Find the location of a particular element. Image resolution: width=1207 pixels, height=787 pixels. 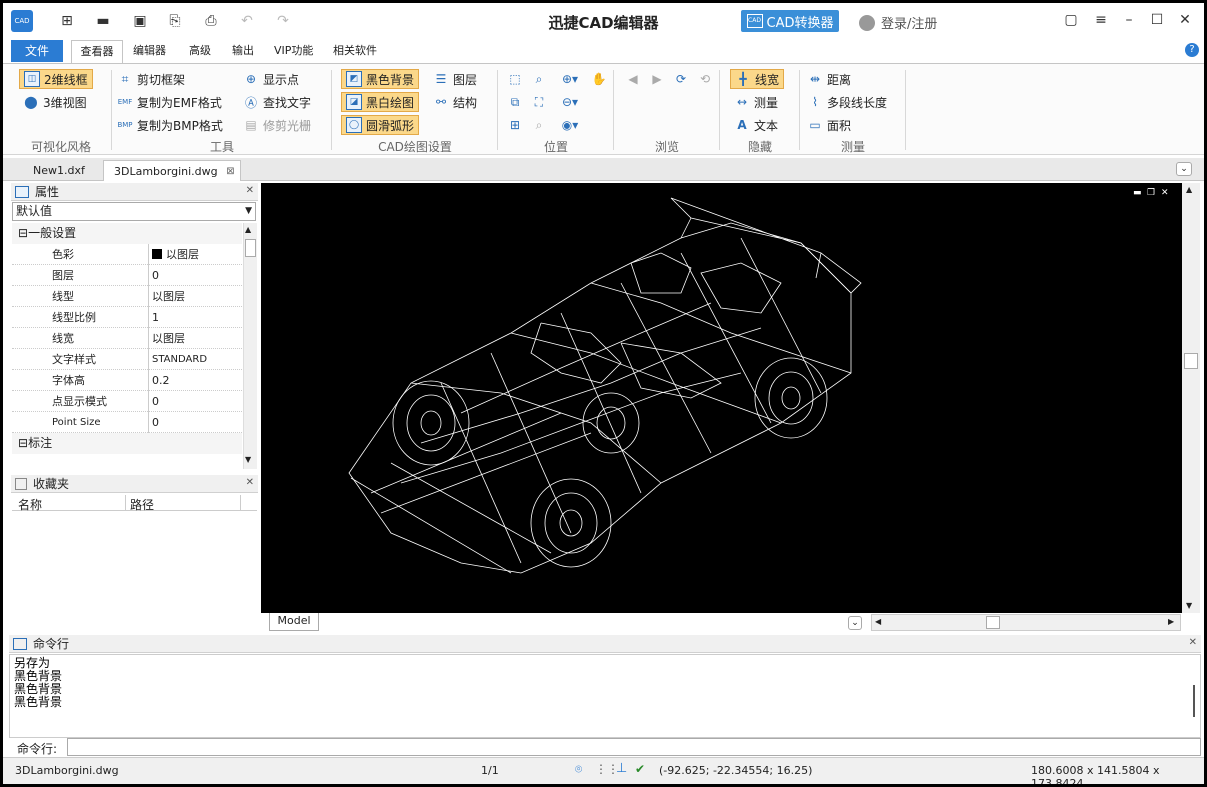

open-folder-icon: ▬ is located at coordinates (103, 21).